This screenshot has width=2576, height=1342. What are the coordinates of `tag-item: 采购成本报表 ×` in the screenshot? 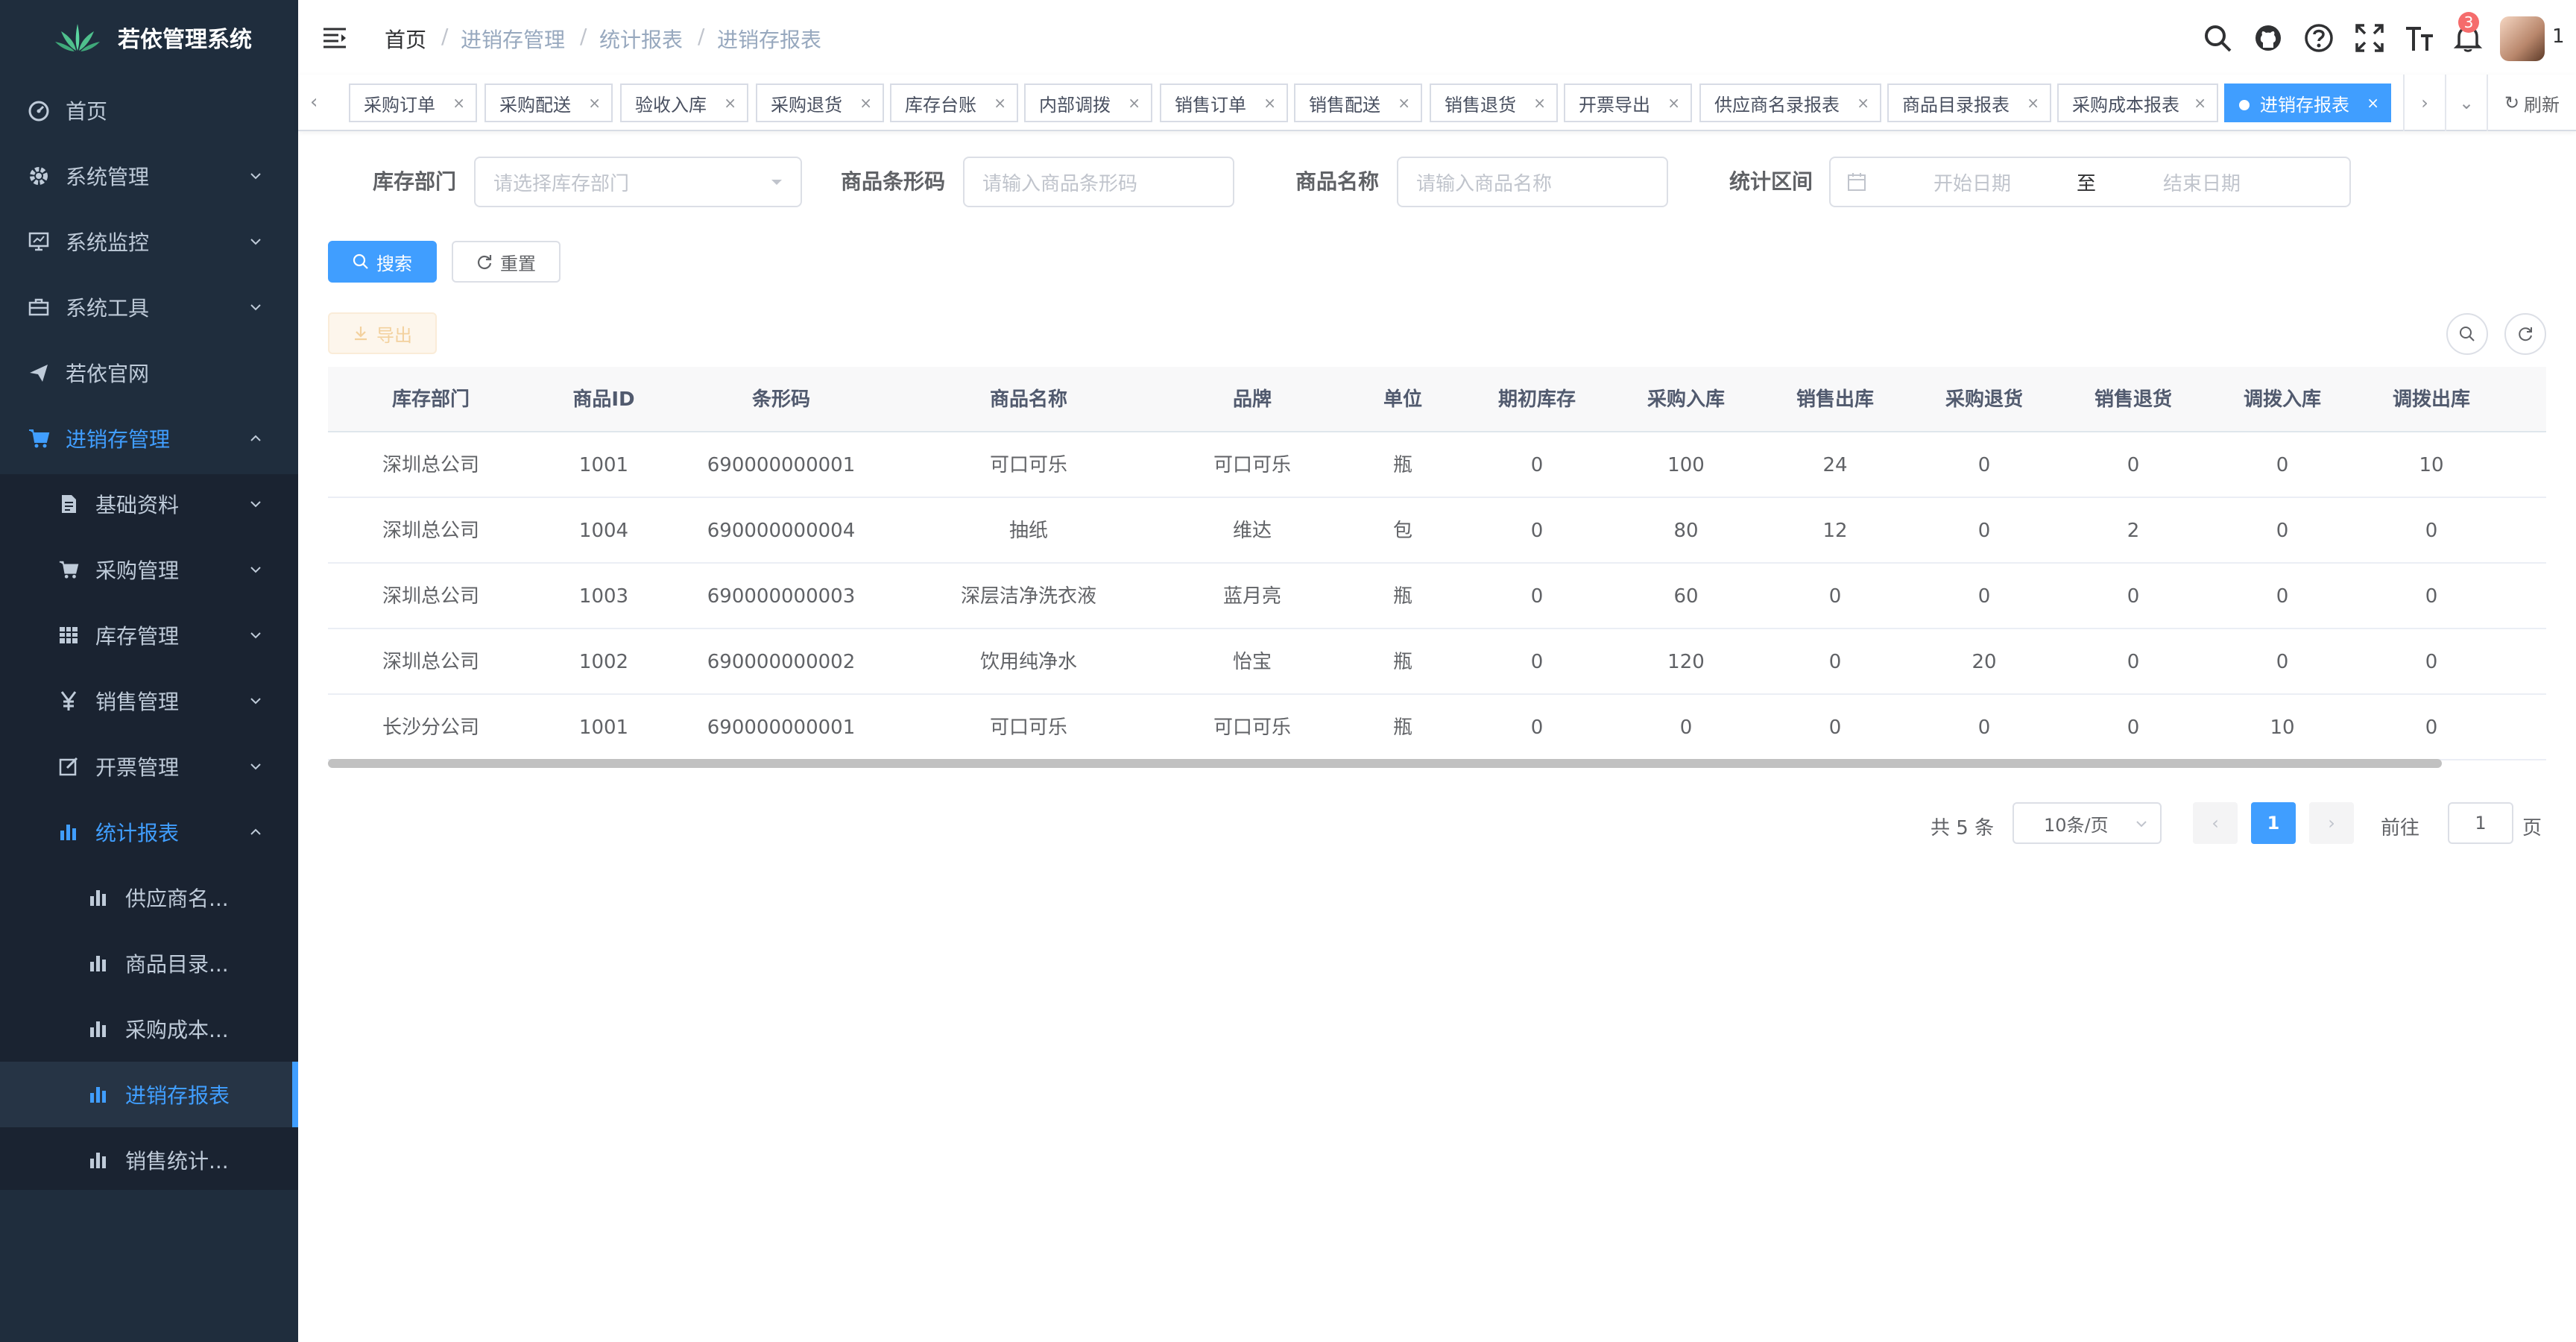 It's located at (2137, 103).